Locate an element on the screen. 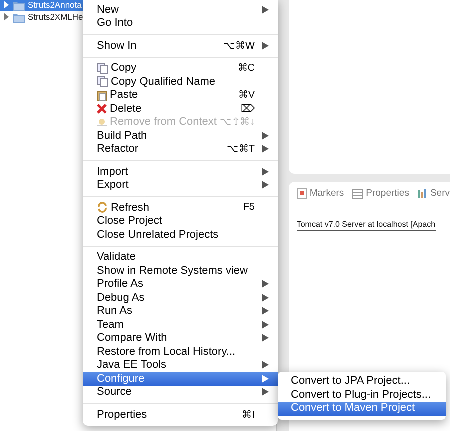 This screenshot has height=431, width=450. shortcut-text: ⌘I is located at coordinates (248, 414).